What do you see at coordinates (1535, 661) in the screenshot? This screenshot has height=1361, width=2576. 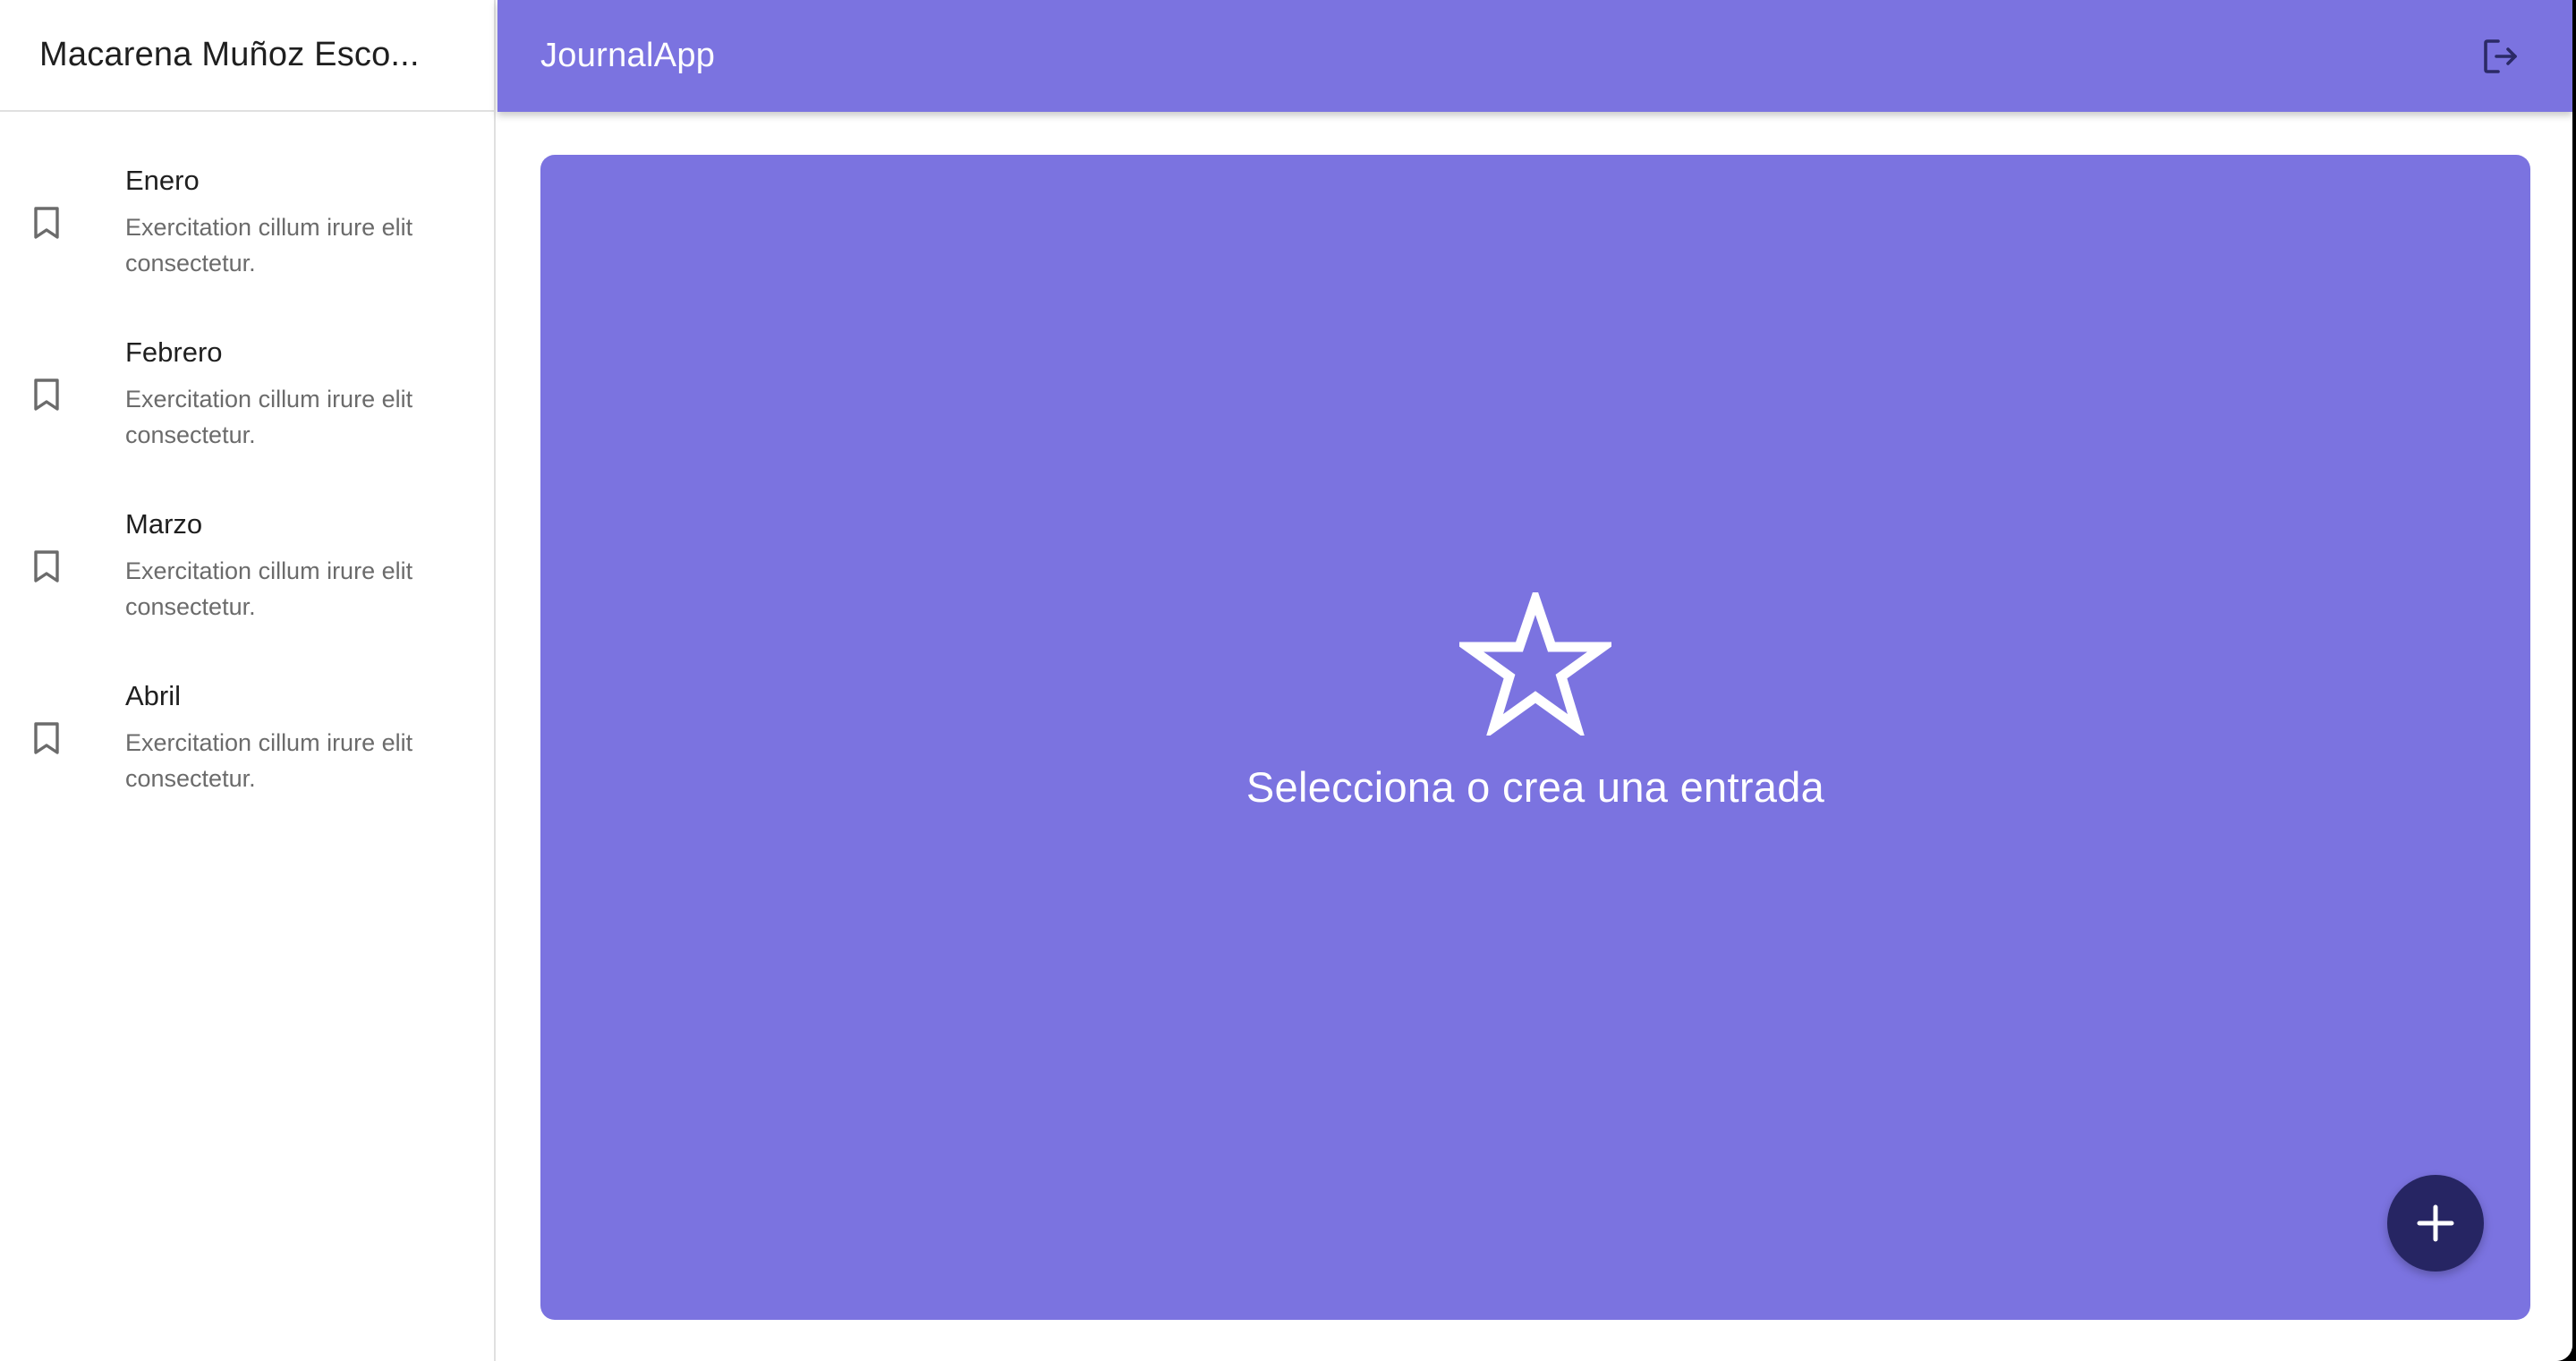 I see `star-outline-icon` at bounding box center [1535, 661].